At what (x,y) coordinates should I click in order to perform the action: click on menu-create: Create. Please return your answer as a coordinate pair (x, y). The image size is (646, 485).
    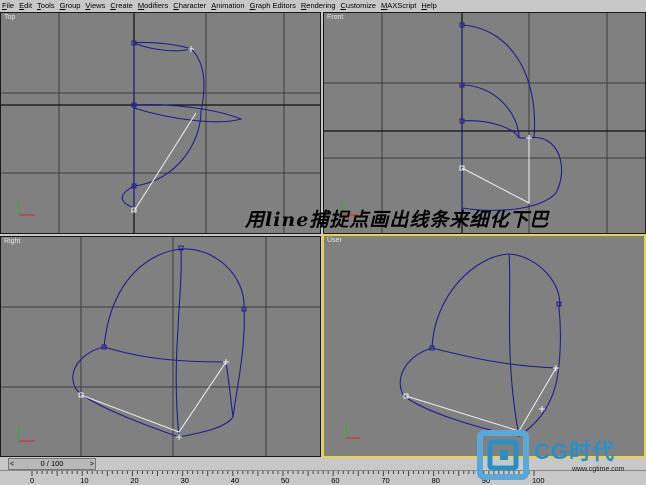
    Looking at the image, I should click on (121, 5).